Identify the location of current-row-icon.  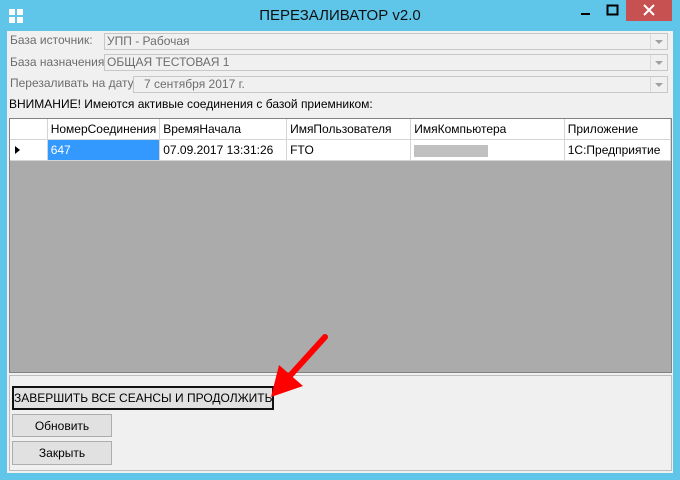
(17, 150).